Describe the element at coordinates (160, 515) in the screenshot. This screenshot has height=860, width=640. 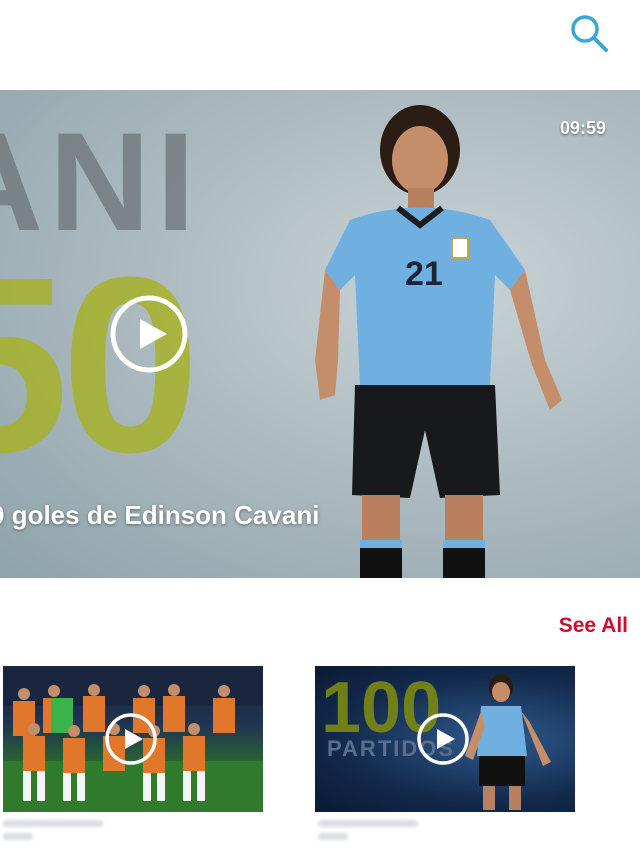
I see `hero-title: 0 goles de Edinson Cavani` at that location.